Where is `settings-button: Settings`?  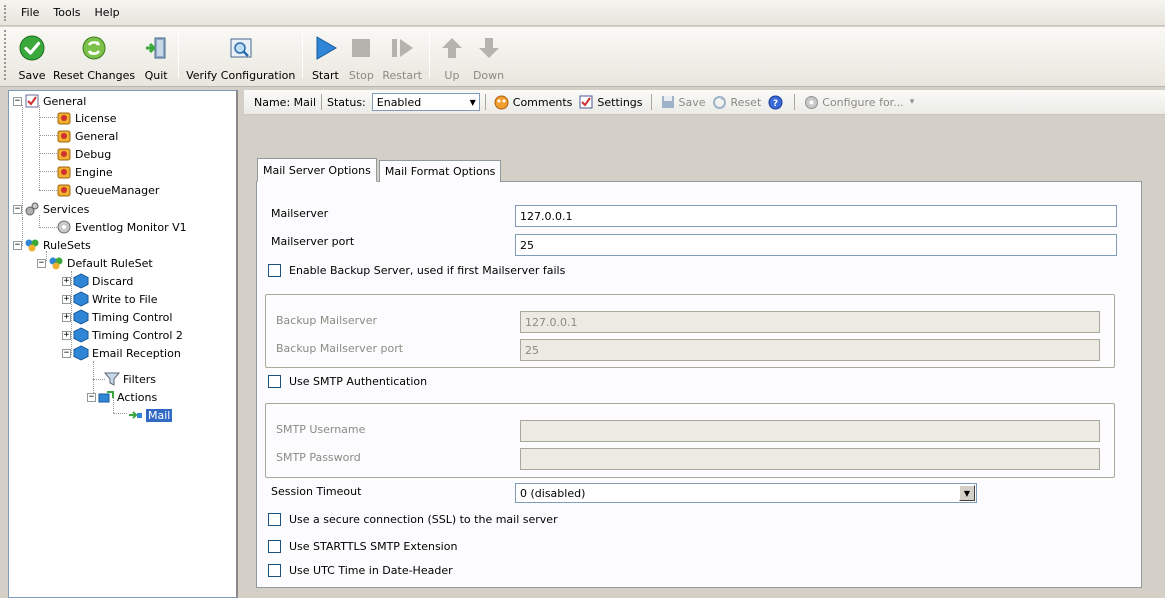 settings-button: Settings is located at coordinates (610, 102).